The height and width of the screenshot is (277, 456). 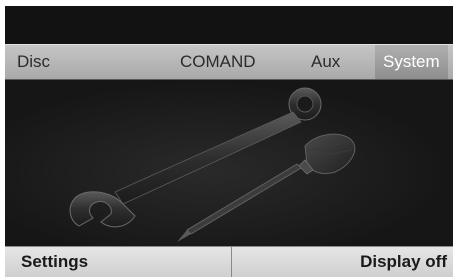 I want to click on softkey-bar: Settings Display off, so click(x=229, y=261).